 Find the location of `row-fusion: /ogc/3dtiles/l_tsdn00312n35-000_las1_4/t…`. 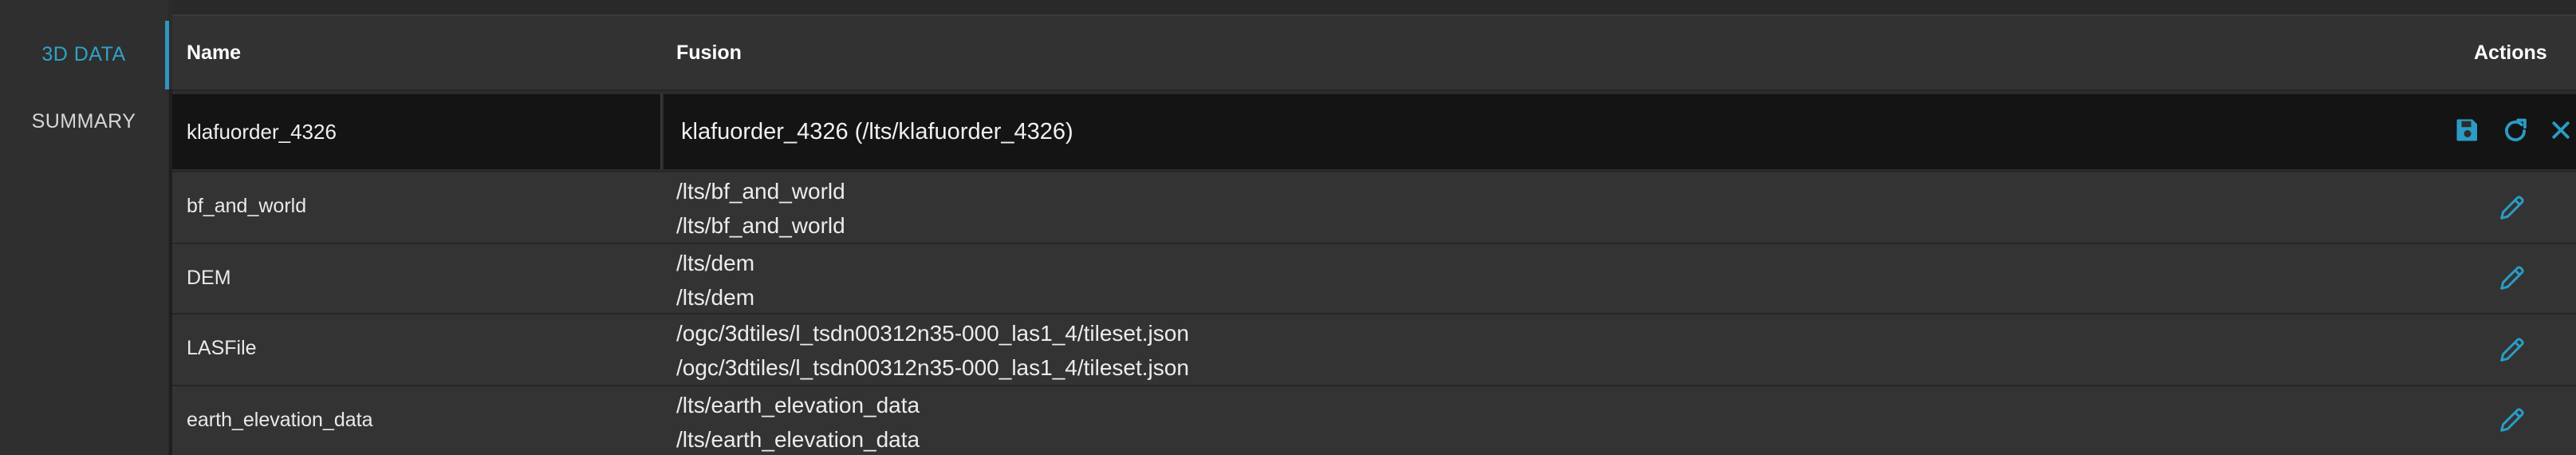

row-fusion: /ogc/3dtiles/l_tsdn00312n35-000_las1_4/t… is located at coordinates (932, 350).